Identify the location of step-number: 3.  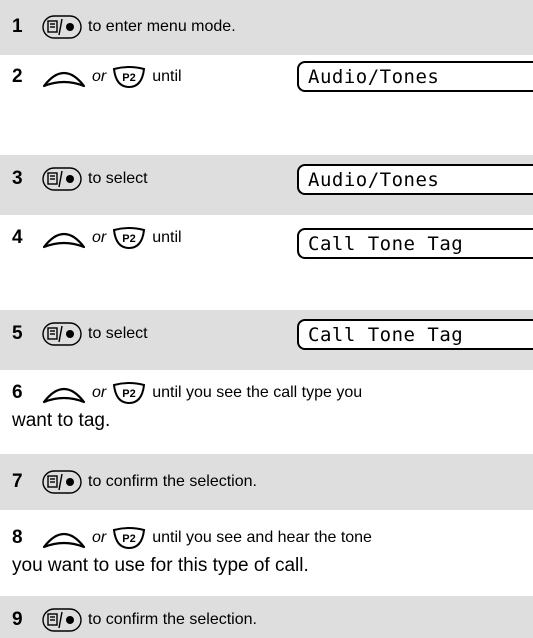
(17, 178).